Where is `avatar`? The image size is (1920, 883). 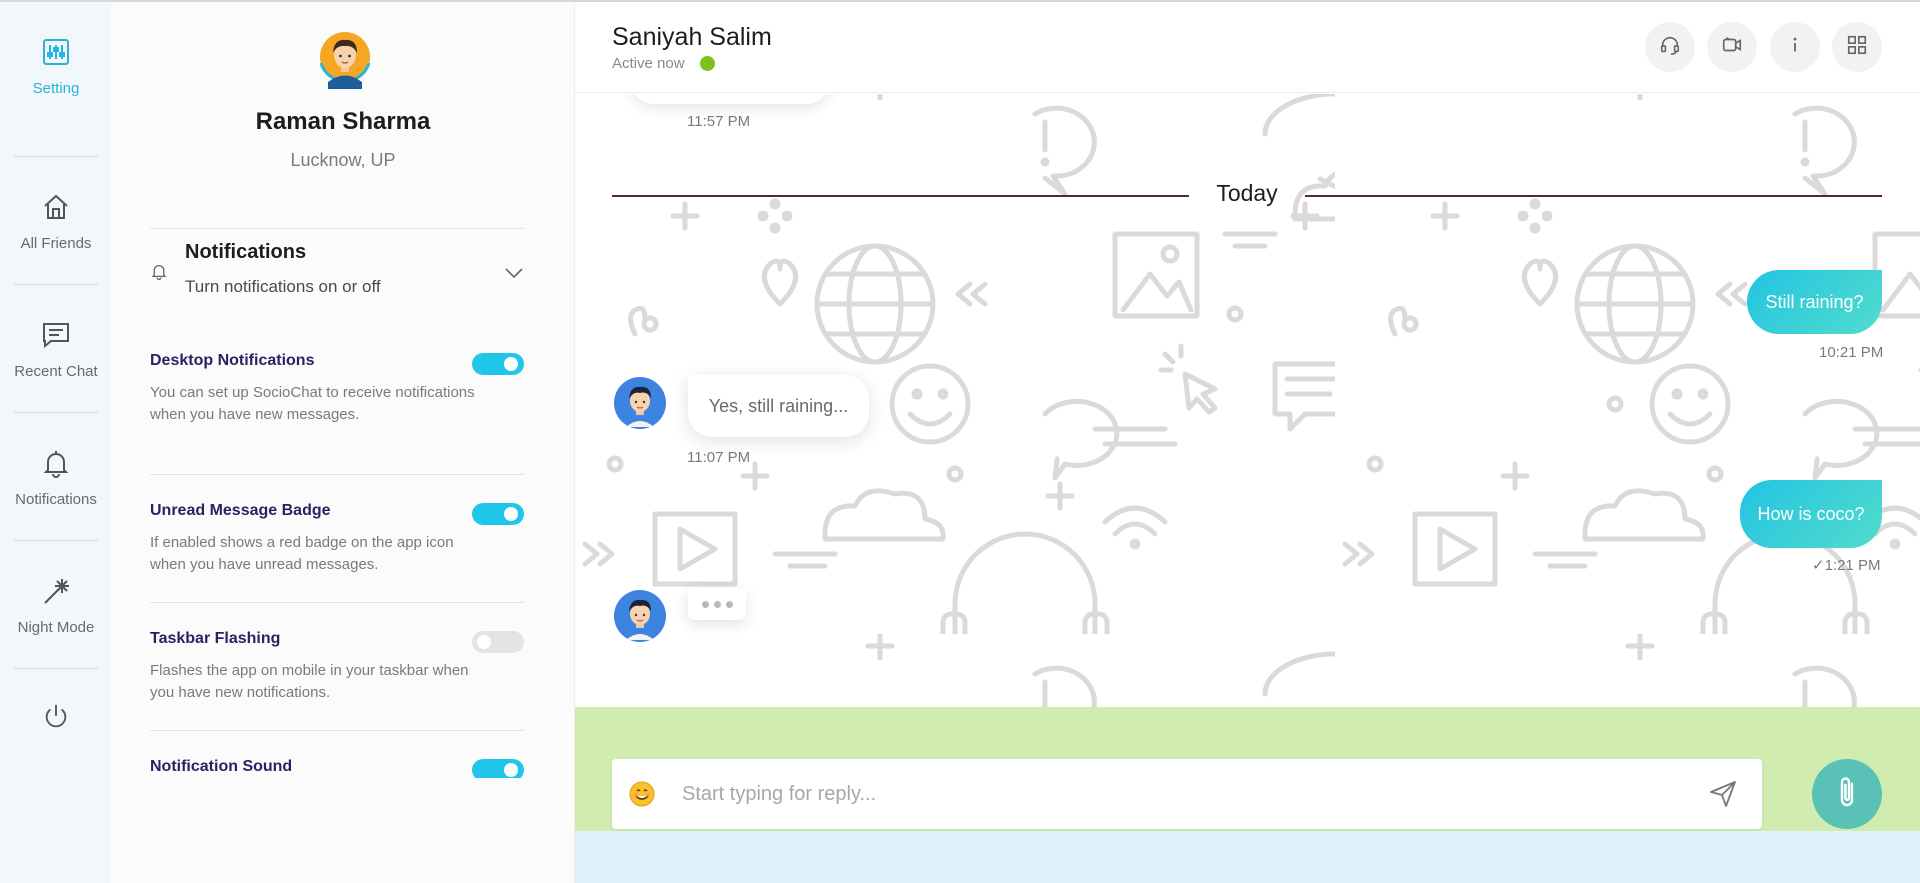 avatar is located at coordinates (345, 60).